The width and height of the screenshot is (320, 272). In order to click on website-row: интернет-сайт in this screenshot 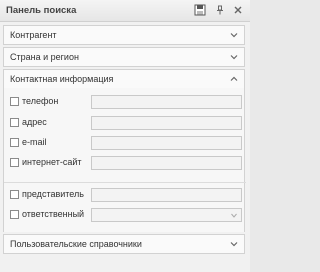, I will do `click(125, 163)`.